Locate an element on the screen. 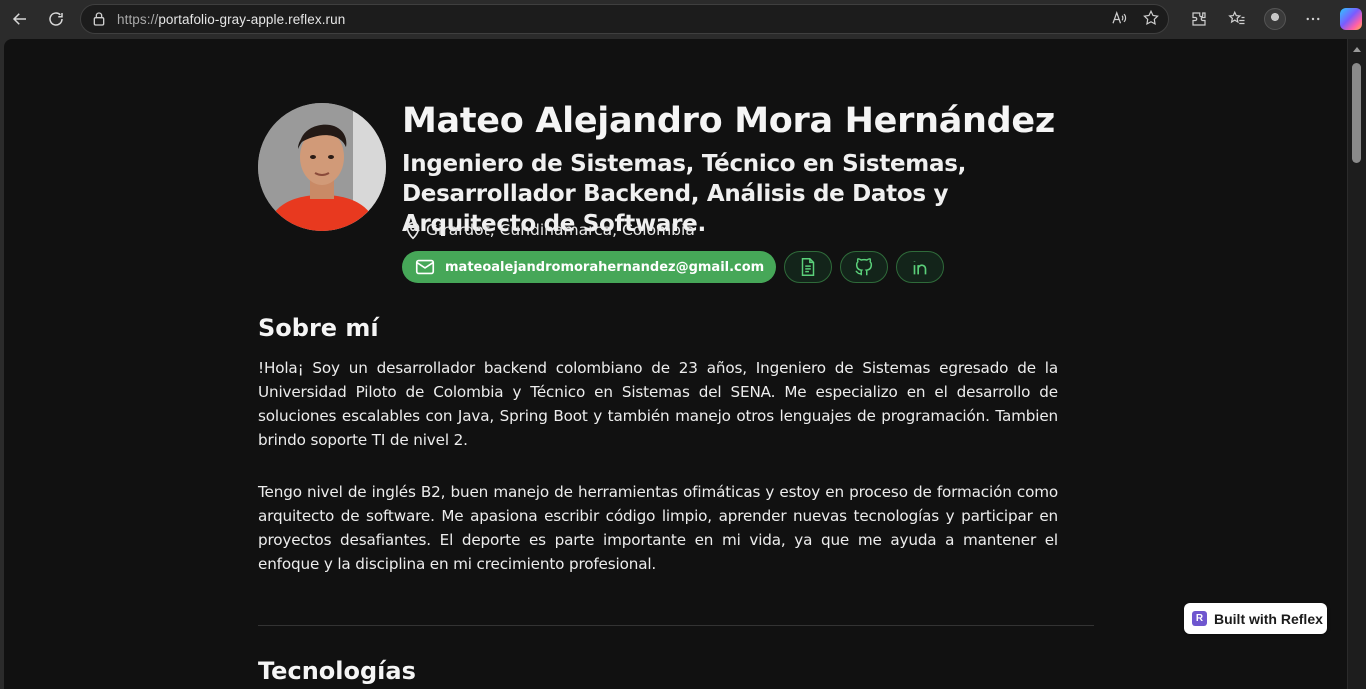 Image resolution: width=1366 pixels, height=689 pixels. url-scheme: https:// is located at coordinates (138, 19).